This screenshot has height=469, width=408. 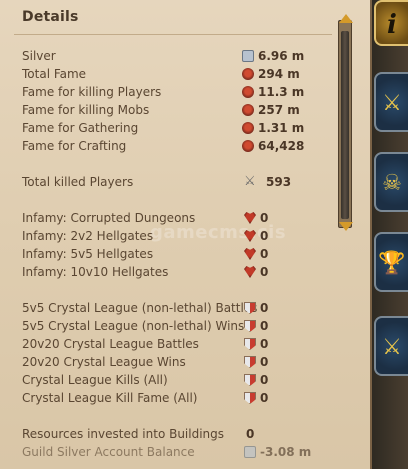 I want to click on side-tab-bar: i ⚔ ☠ 🏆 ⚔, so click(x=390, y=234).